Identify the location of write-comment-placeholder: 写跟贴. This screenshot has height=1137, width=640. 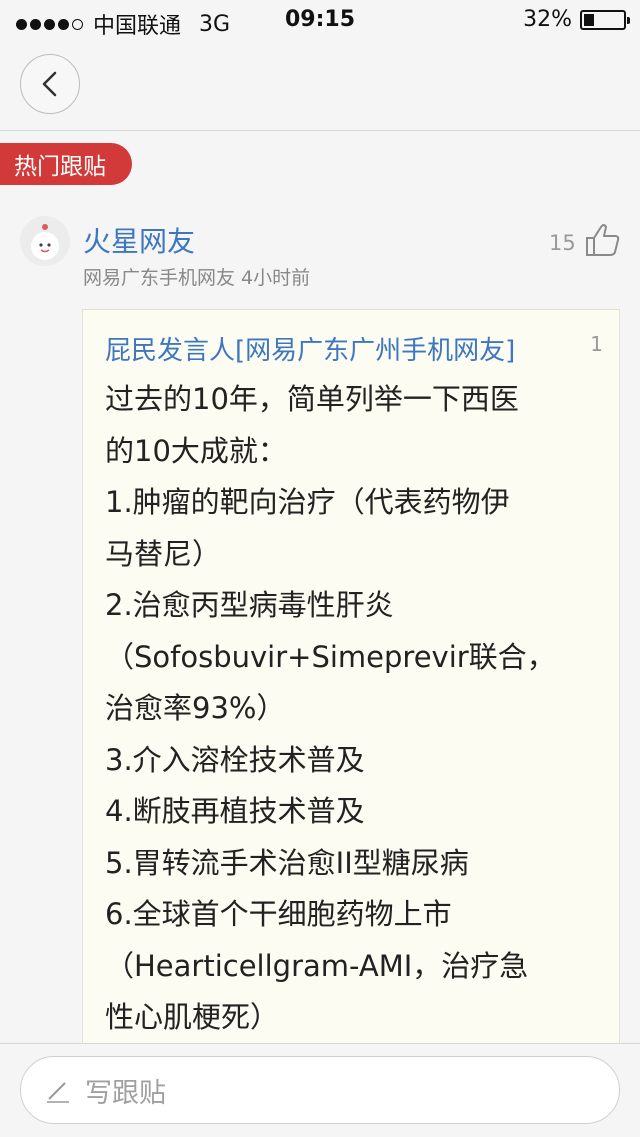
(125, 1093).